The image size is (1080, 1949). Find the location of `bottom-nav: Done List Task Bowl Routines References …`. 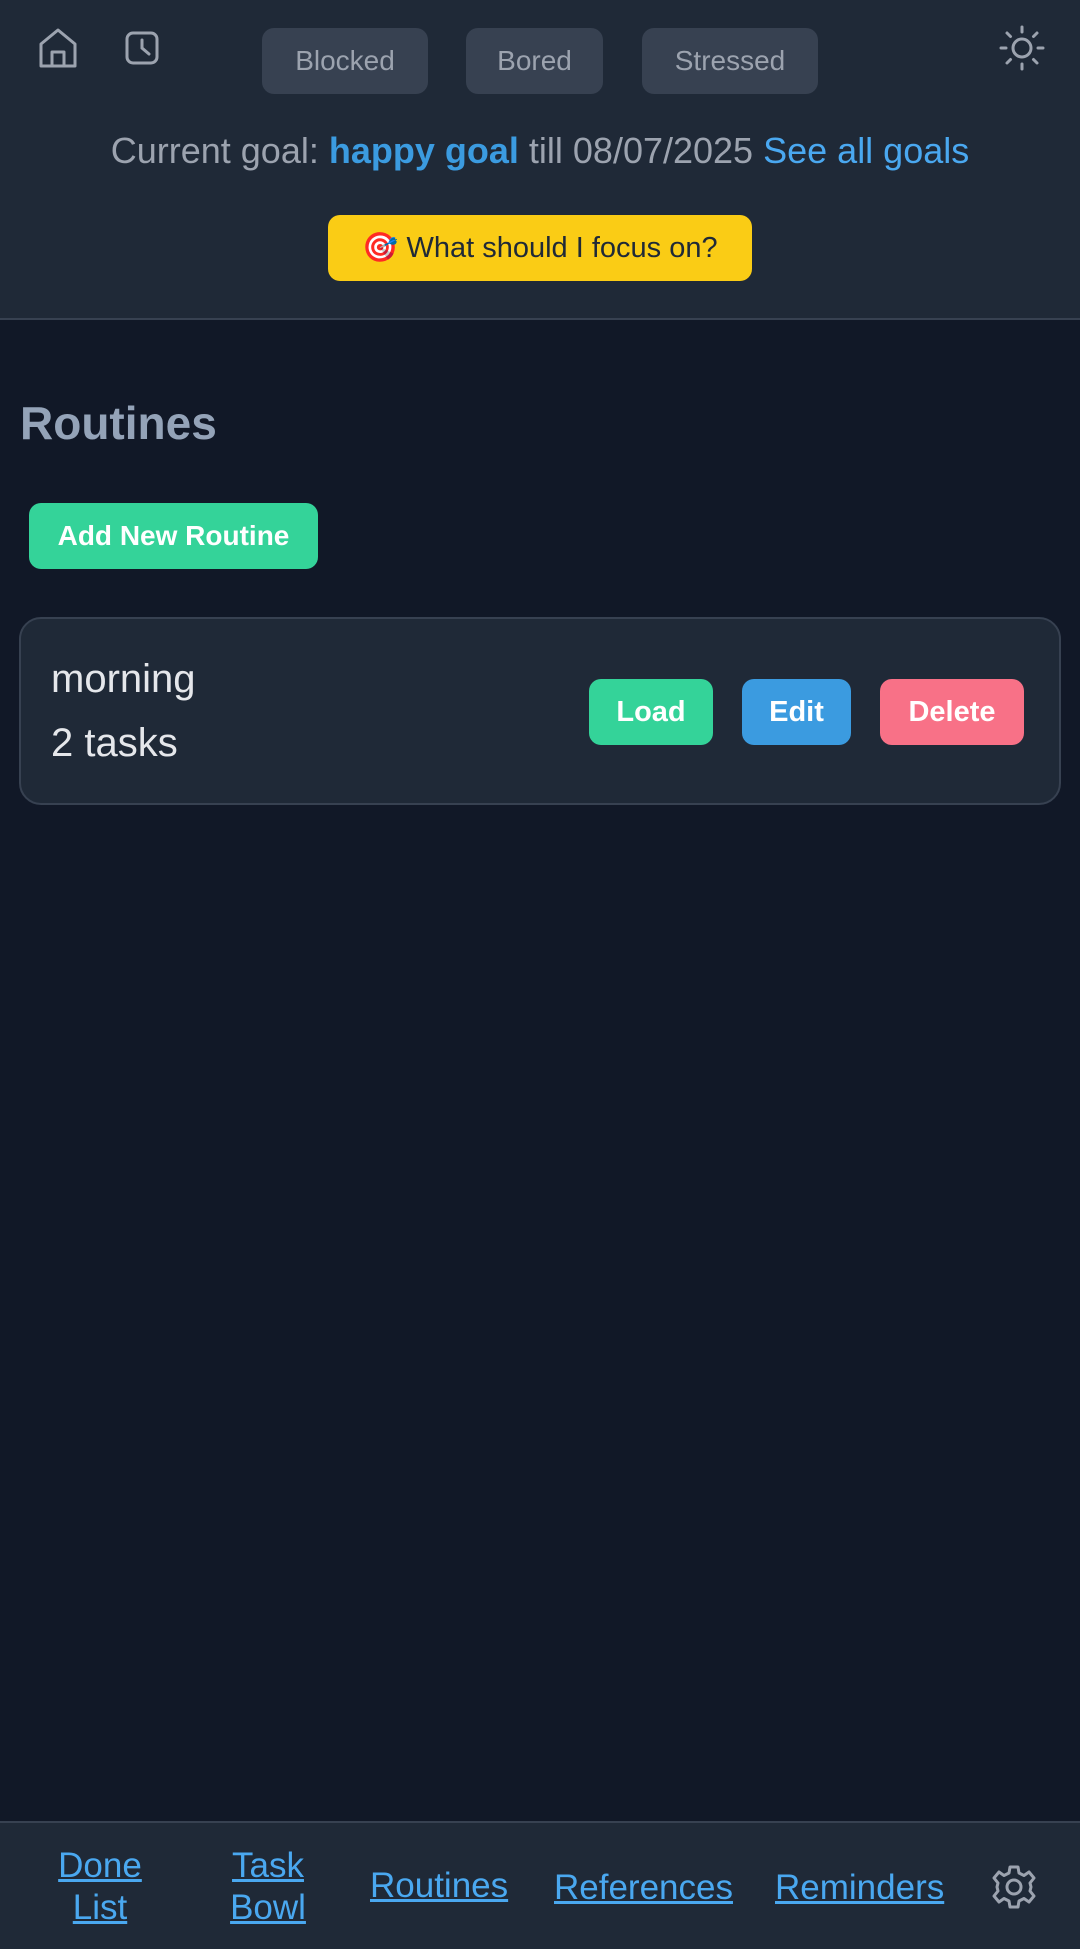

bottom-nav: Done List Task Bowl Routines References … is located at coordinates (540, 1885).